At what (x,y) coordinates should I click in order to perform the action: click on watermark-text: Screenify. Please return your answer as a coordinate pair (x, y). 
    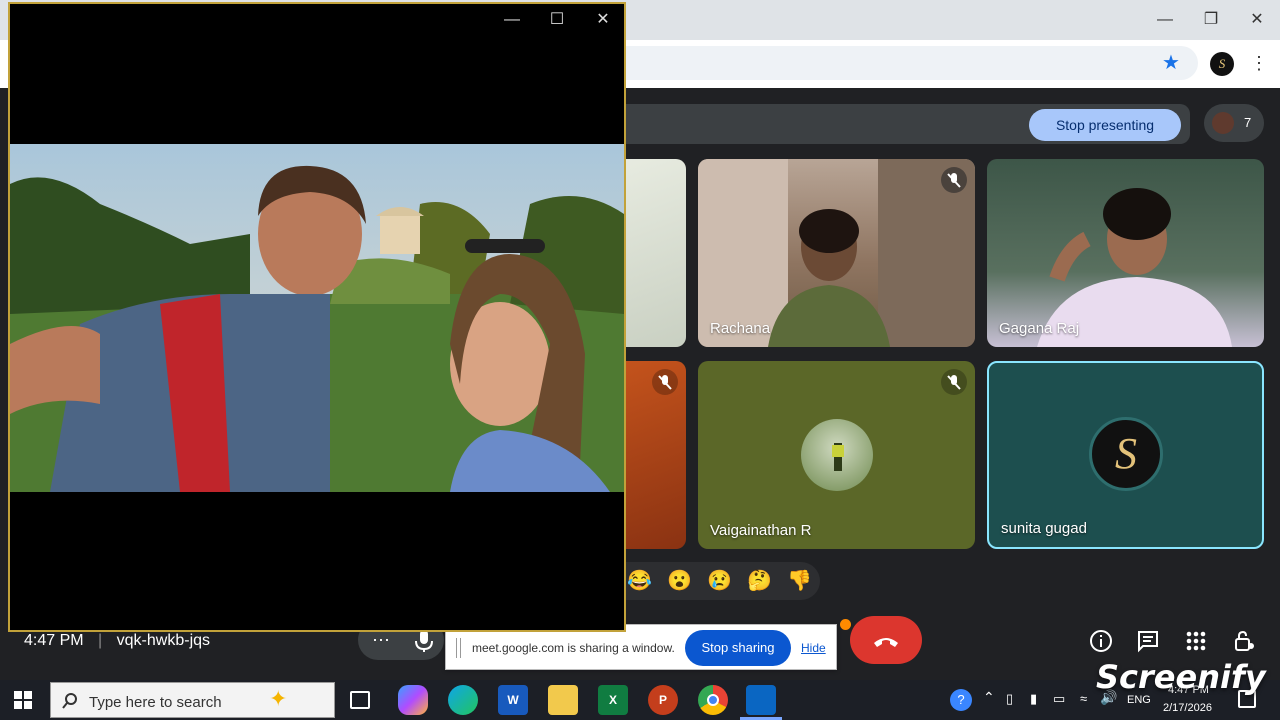
    Looking at the image, I should click on (1181, 677).